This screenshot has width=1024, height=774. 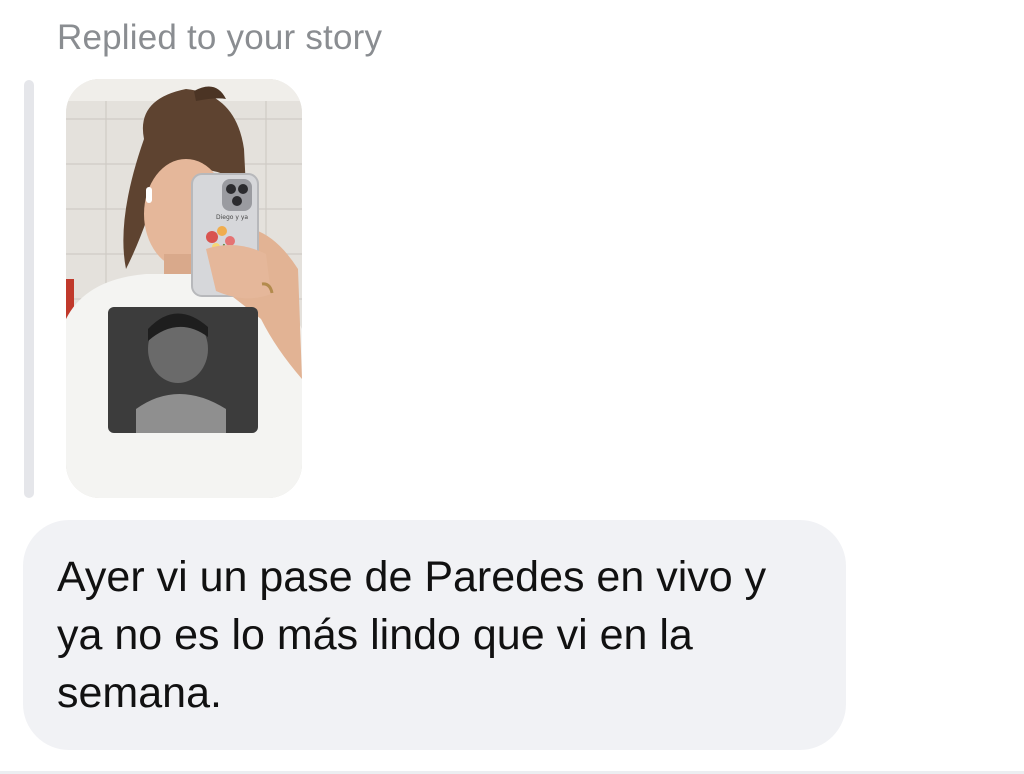 What do you see at coordinates (29, 289) in the screenshot?
I see `reply-quote-bar` at bounding box center [29, 289].